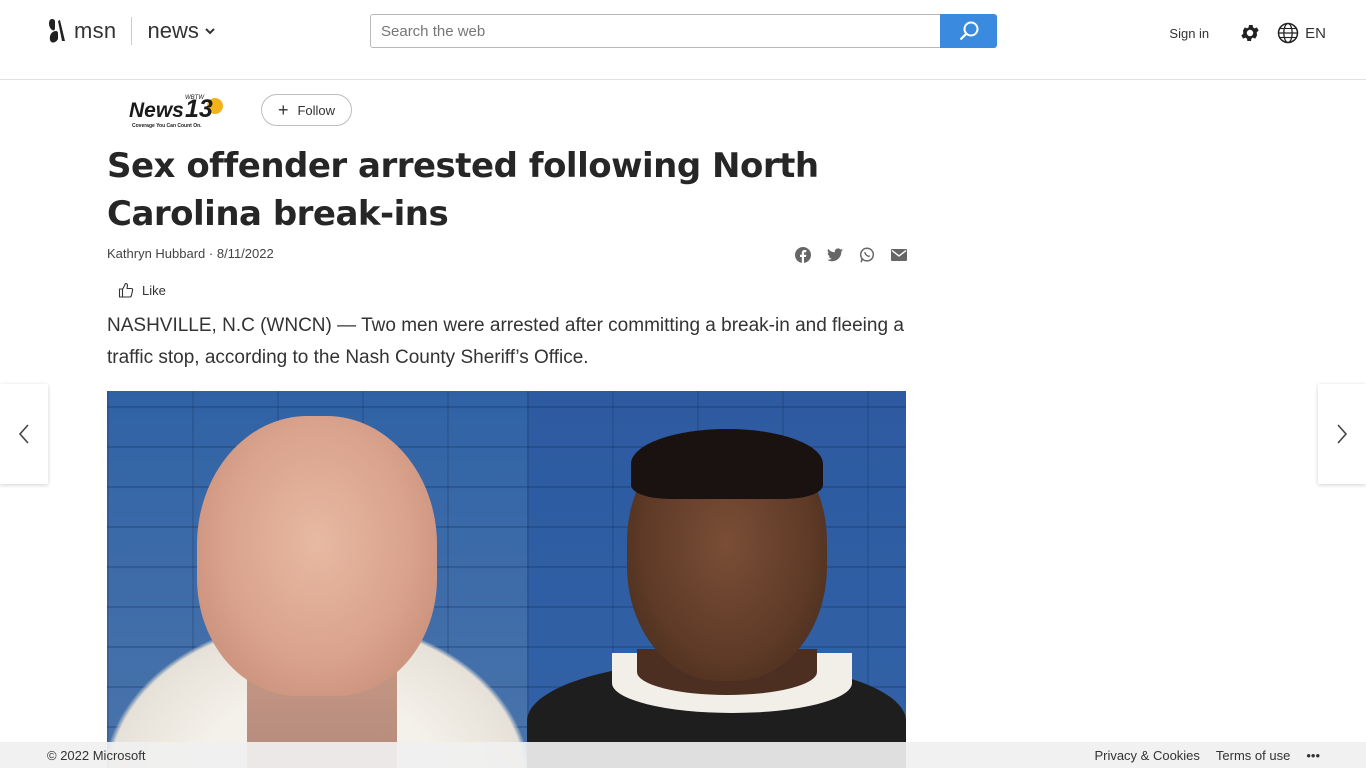 The width and height of the screenshot is (1366, 768). What do you see at coordinates (316, 110) in the screenshot?
I see `follow-label: Follow` at bounding box center [316, 110].